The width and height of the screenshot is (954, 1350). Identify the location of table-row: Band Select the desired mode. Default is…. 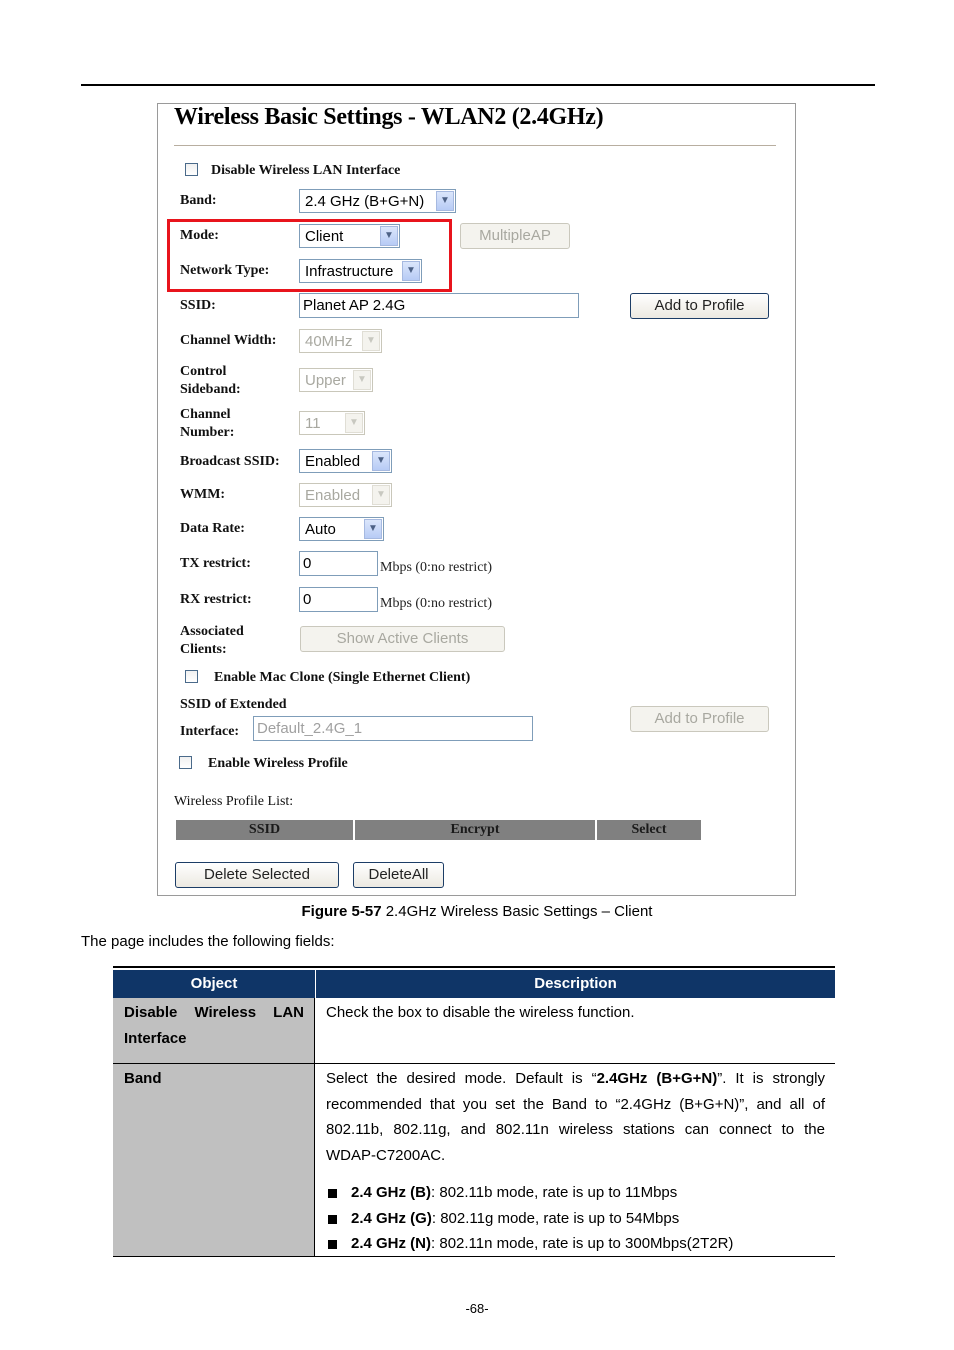
(474, 1160).